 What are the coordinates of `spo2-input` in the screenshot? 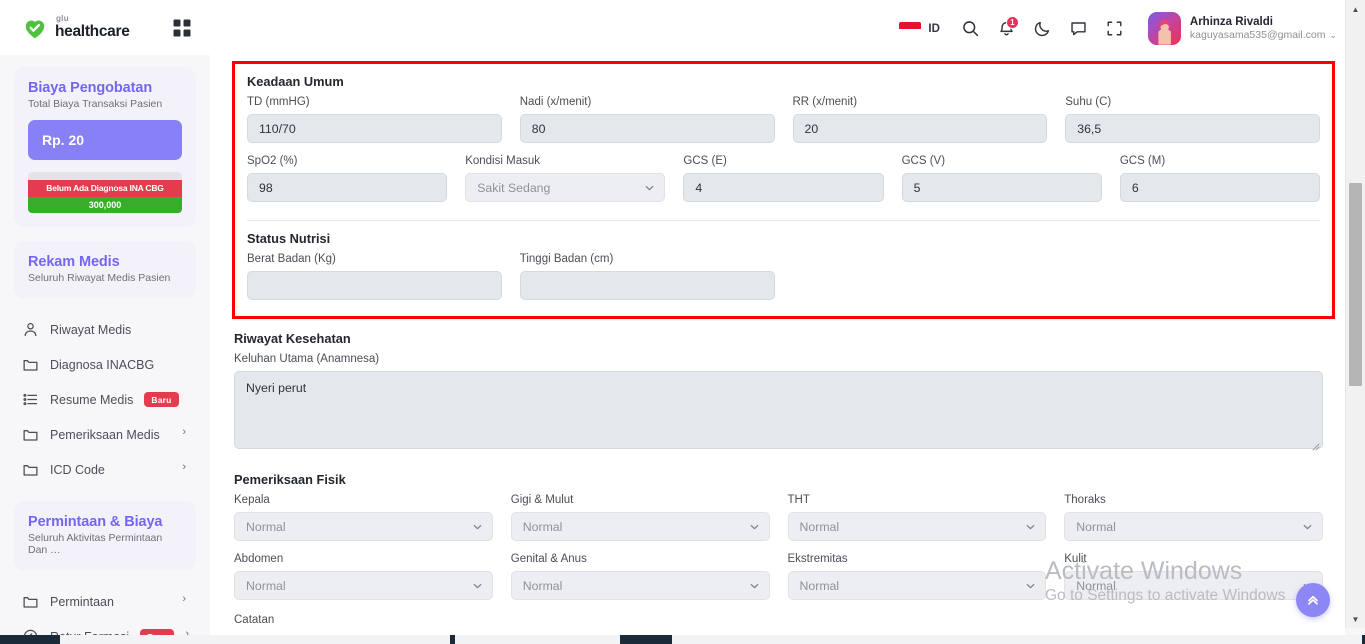 It's located at (347, 187).